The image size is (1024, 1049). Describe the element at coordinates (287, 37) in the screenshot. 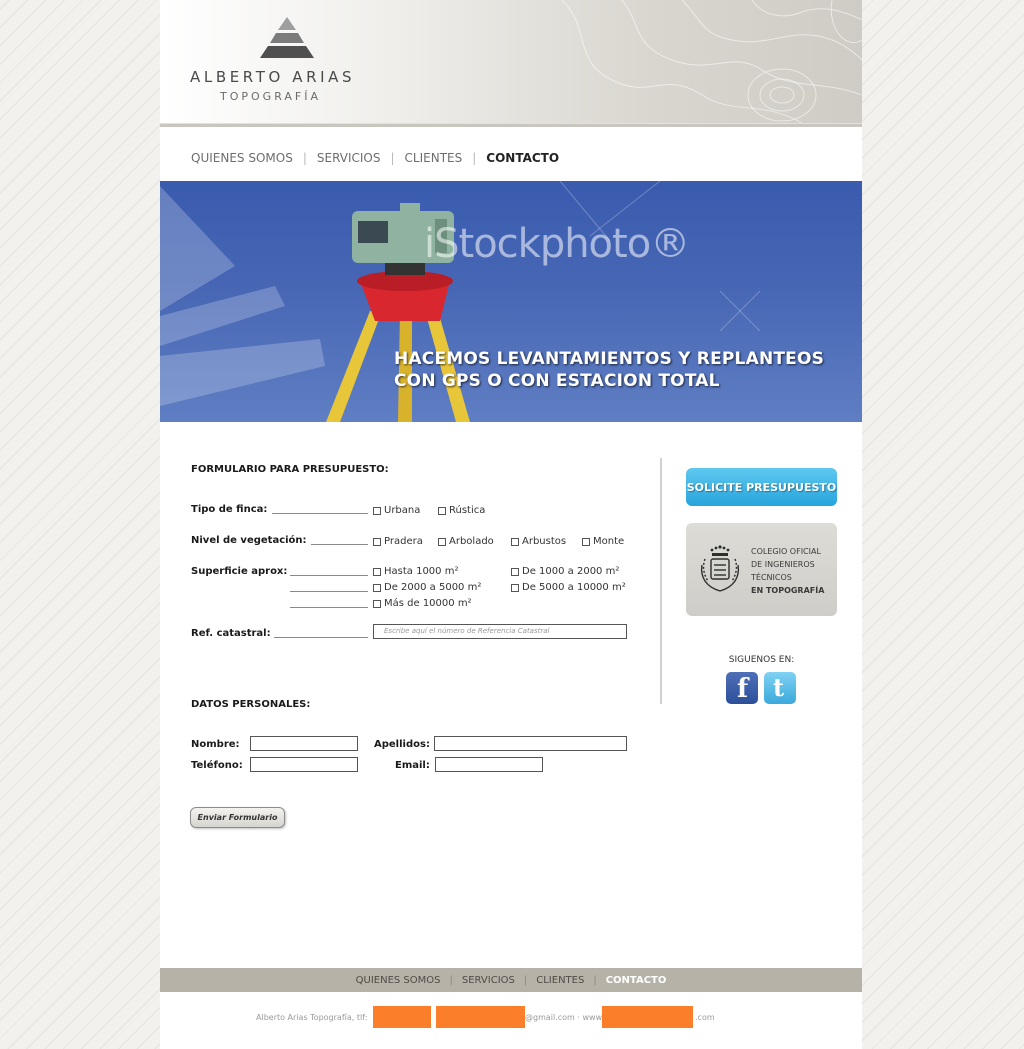

I see `pyramid-logo-icon` at that location.